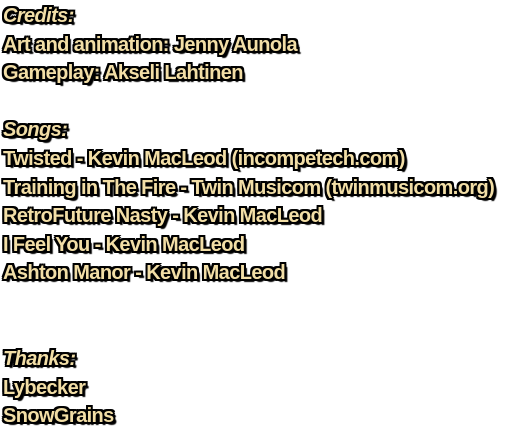 This screenshot has height=430, width=522. What do you see at coordinates (150, 44) in the screenshot?
I see `credit-art: Art and animation: Jenny Aunola` at bounding box center [150, 44].